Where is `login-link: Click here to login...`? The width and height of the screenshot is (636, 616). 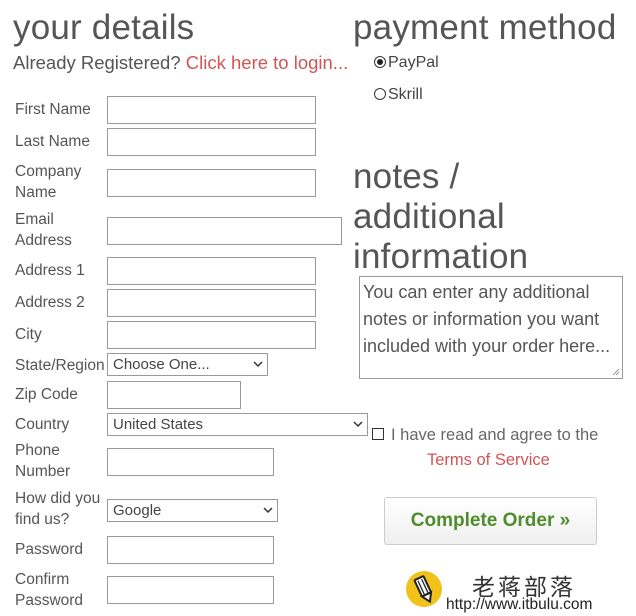 login-link: Click here to login... is located at coordinates (267, 62).